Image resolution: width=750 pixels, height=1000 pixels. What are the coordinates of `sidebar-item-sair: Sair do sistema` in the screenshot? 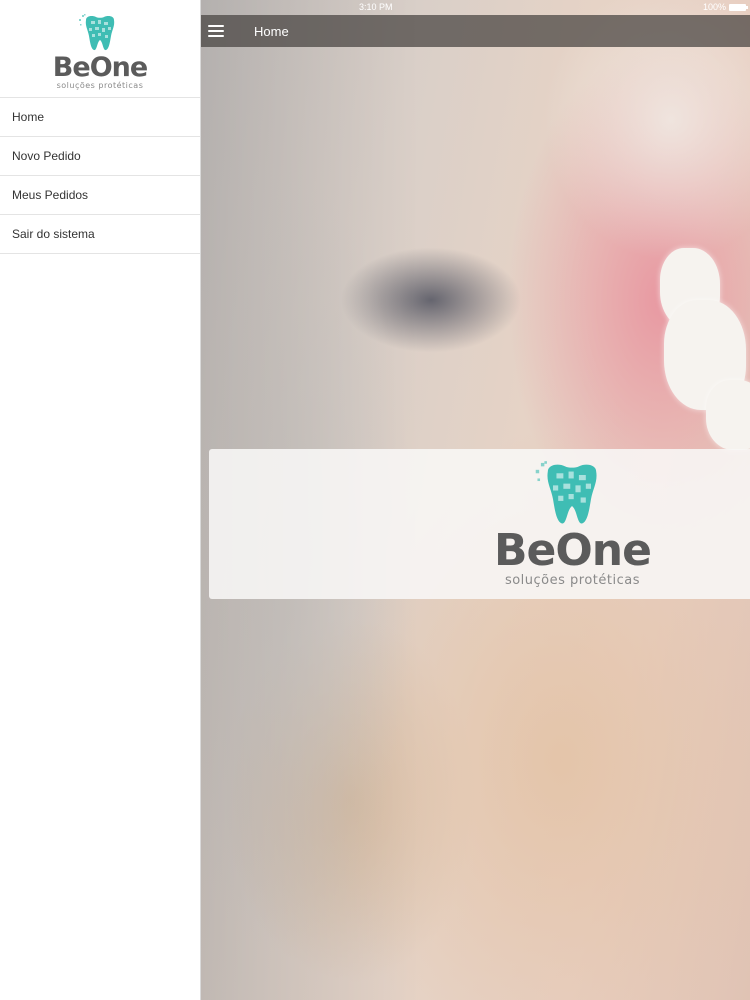 It's located at (100, 234).